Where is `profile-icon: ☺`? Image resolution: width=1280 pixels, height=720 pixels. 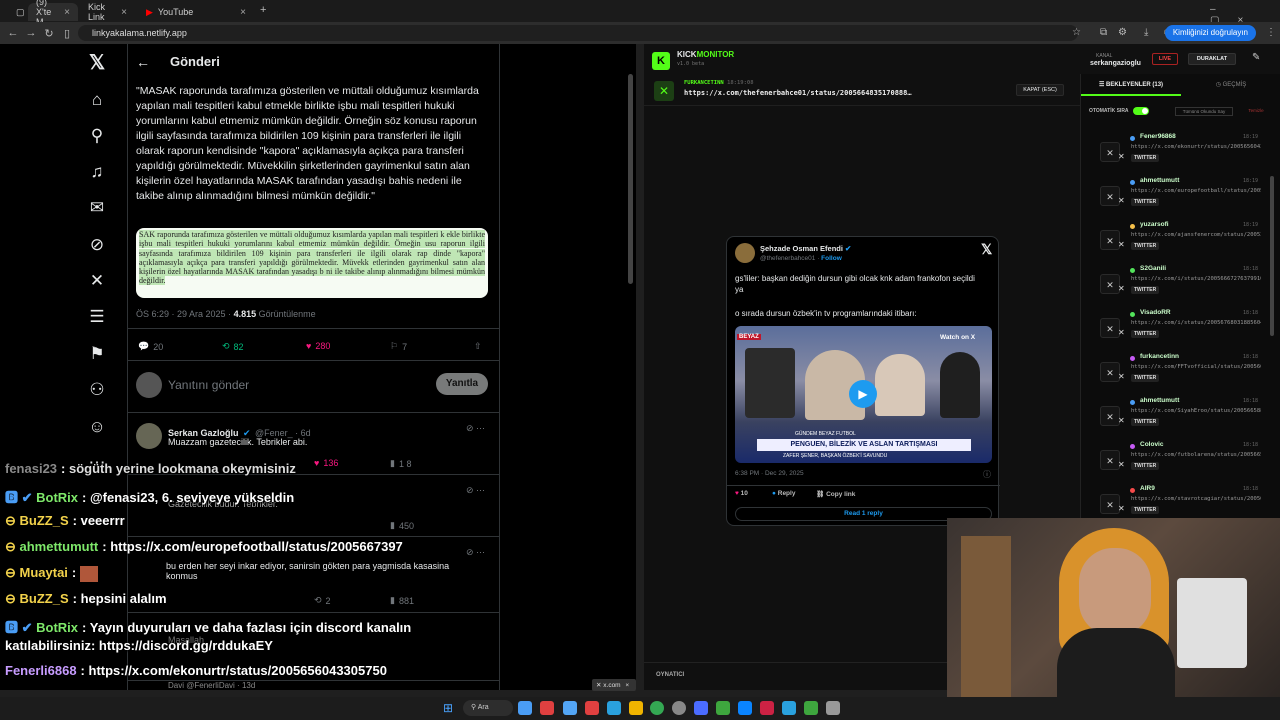 profile-icon: ☺ is located at coordinates (97, 427).